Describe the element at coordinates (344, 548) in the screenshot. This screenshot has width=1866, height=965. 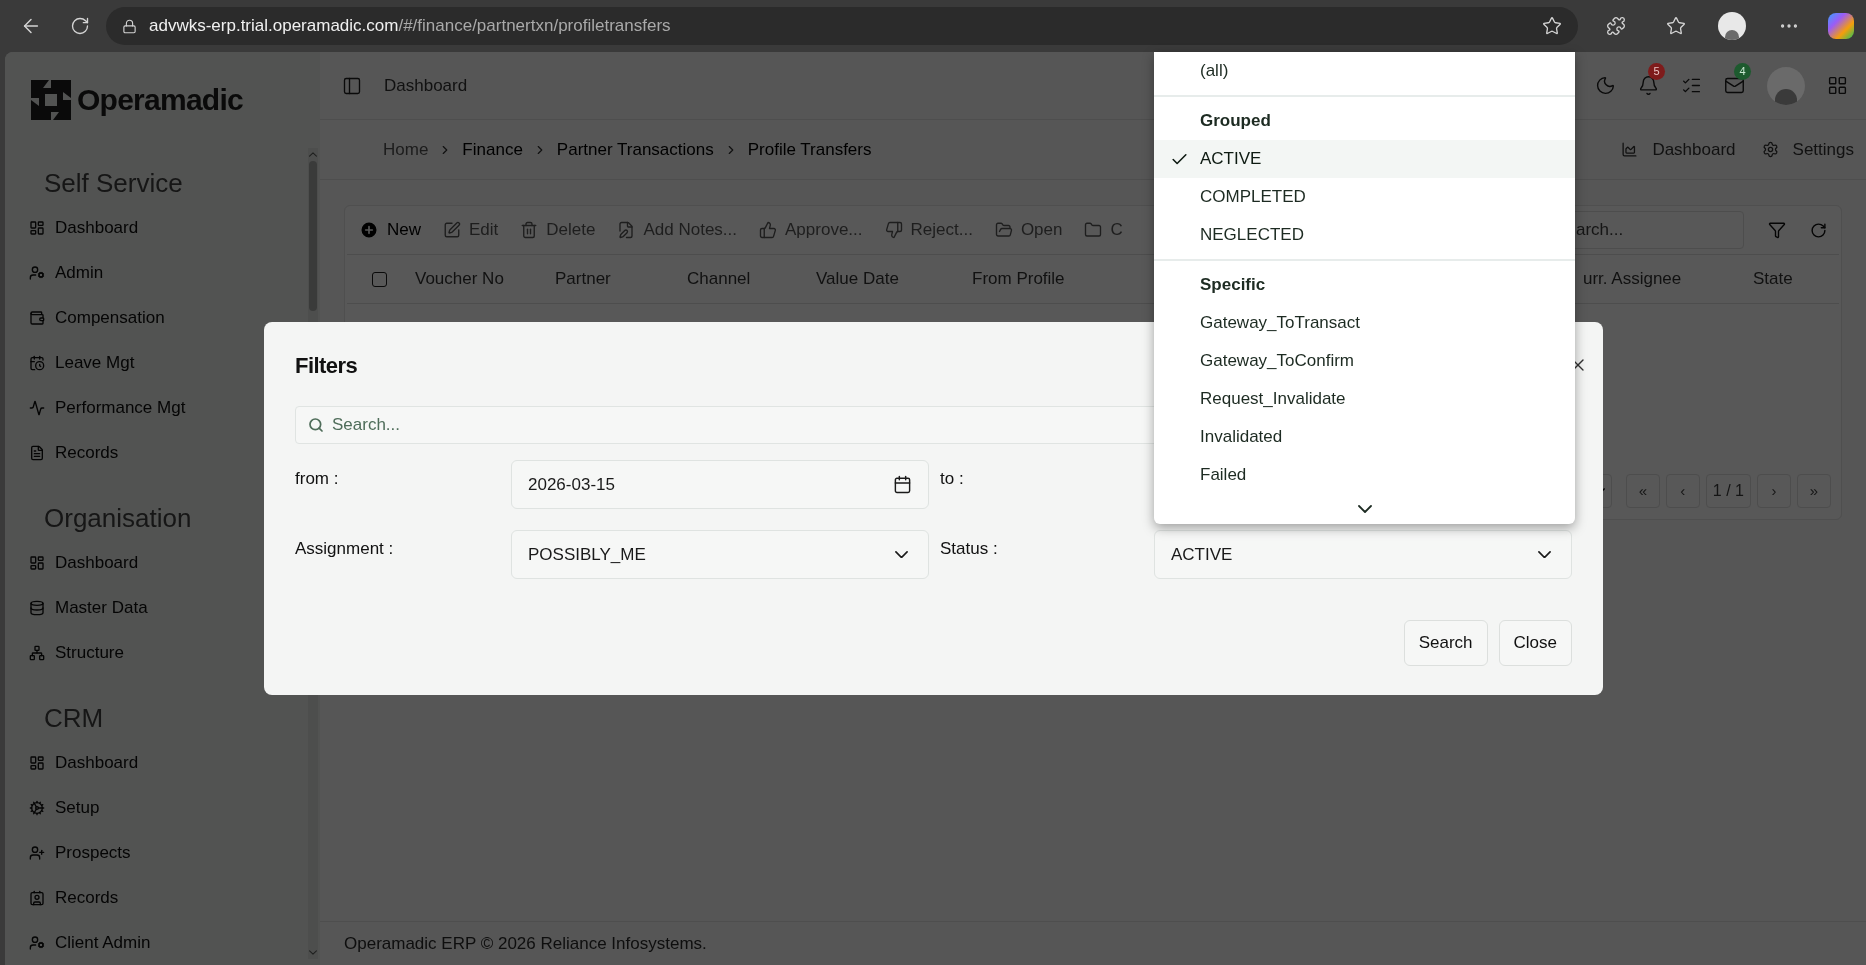
I see `field-label: Assignment :` at that location.